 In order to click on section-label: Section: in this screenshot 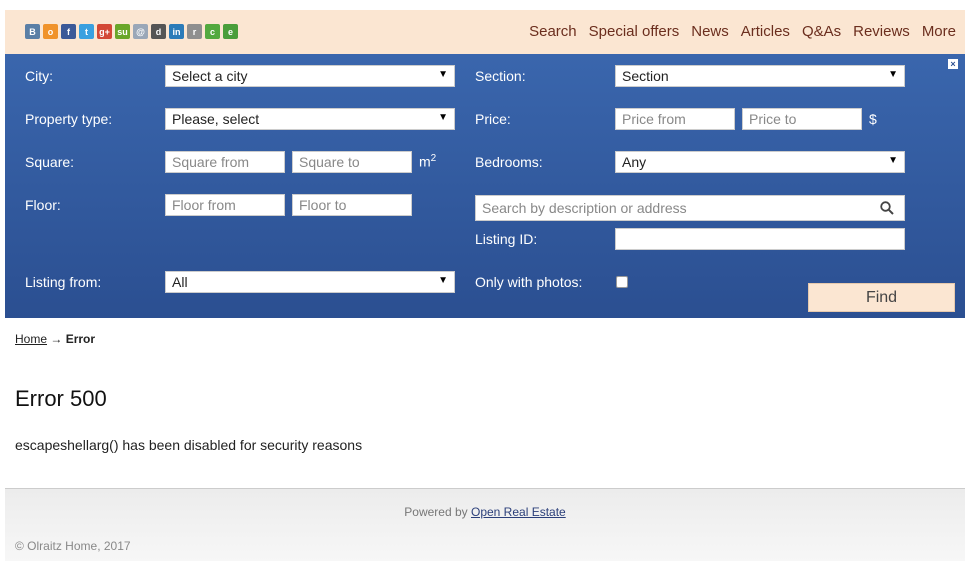, I will do `click(500, 76)`.